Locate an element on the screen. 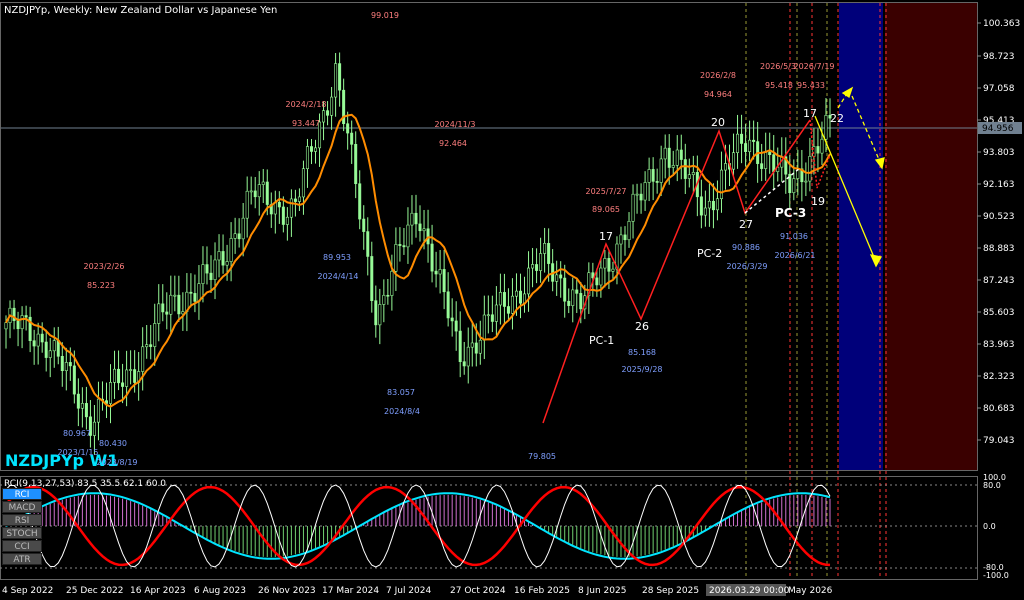  count-label: 26 is located at coordinates (642, 326).